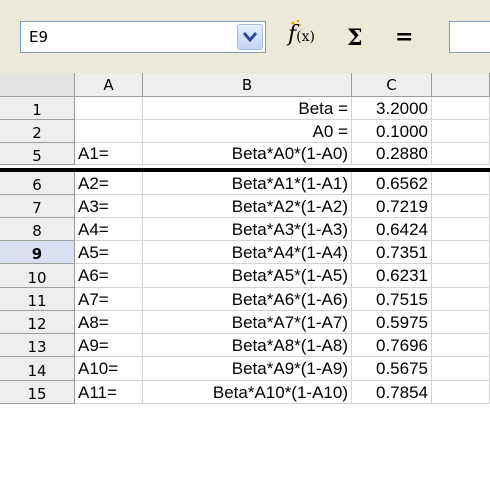 This screenshot has height=497, width=490. Describe the element at coordinates (392, 206) in the screenshot. I see `cell-c7: 0.7219` at that location.